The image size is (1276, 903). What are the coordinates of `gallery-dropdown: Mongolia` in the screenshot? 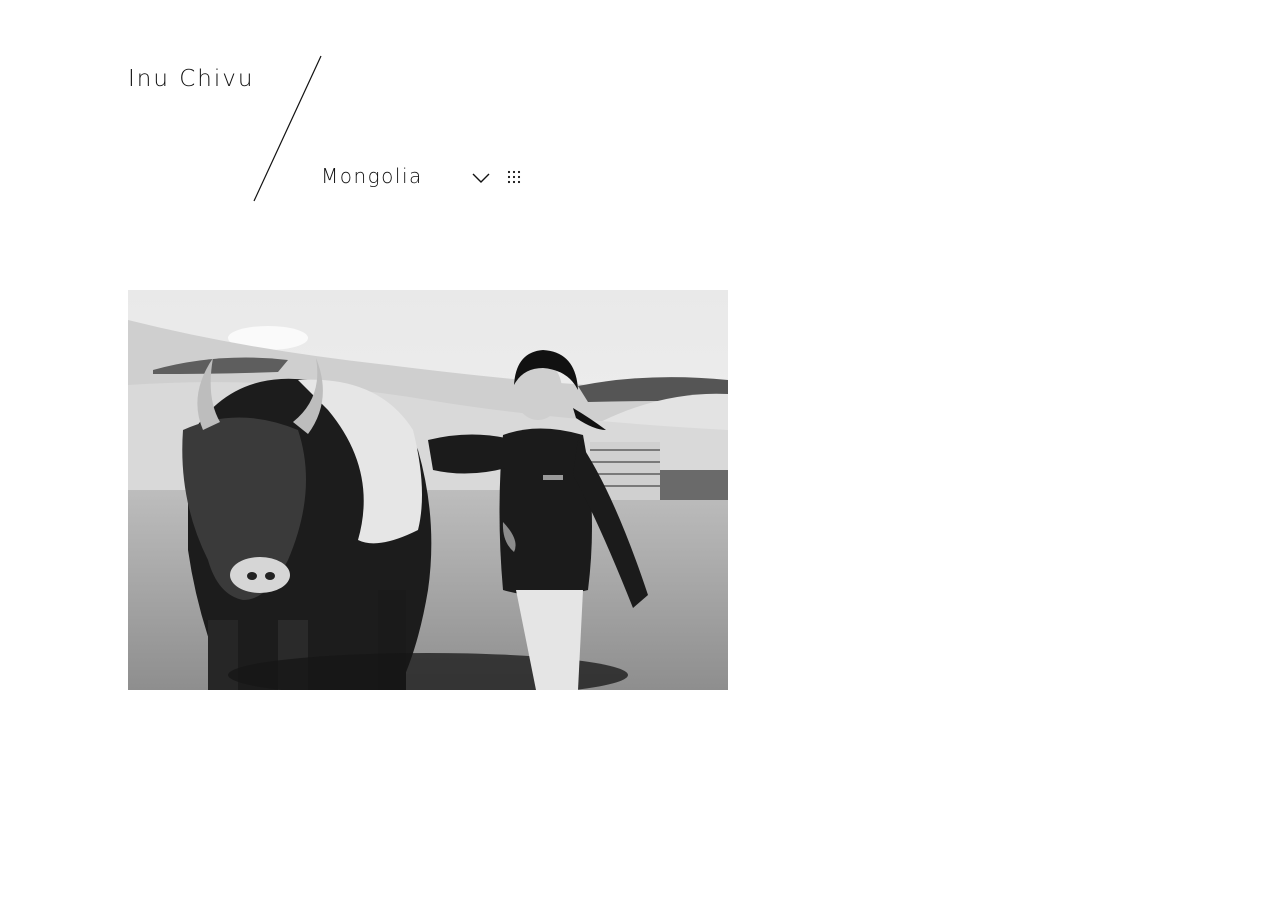 It's located at (406, 176).